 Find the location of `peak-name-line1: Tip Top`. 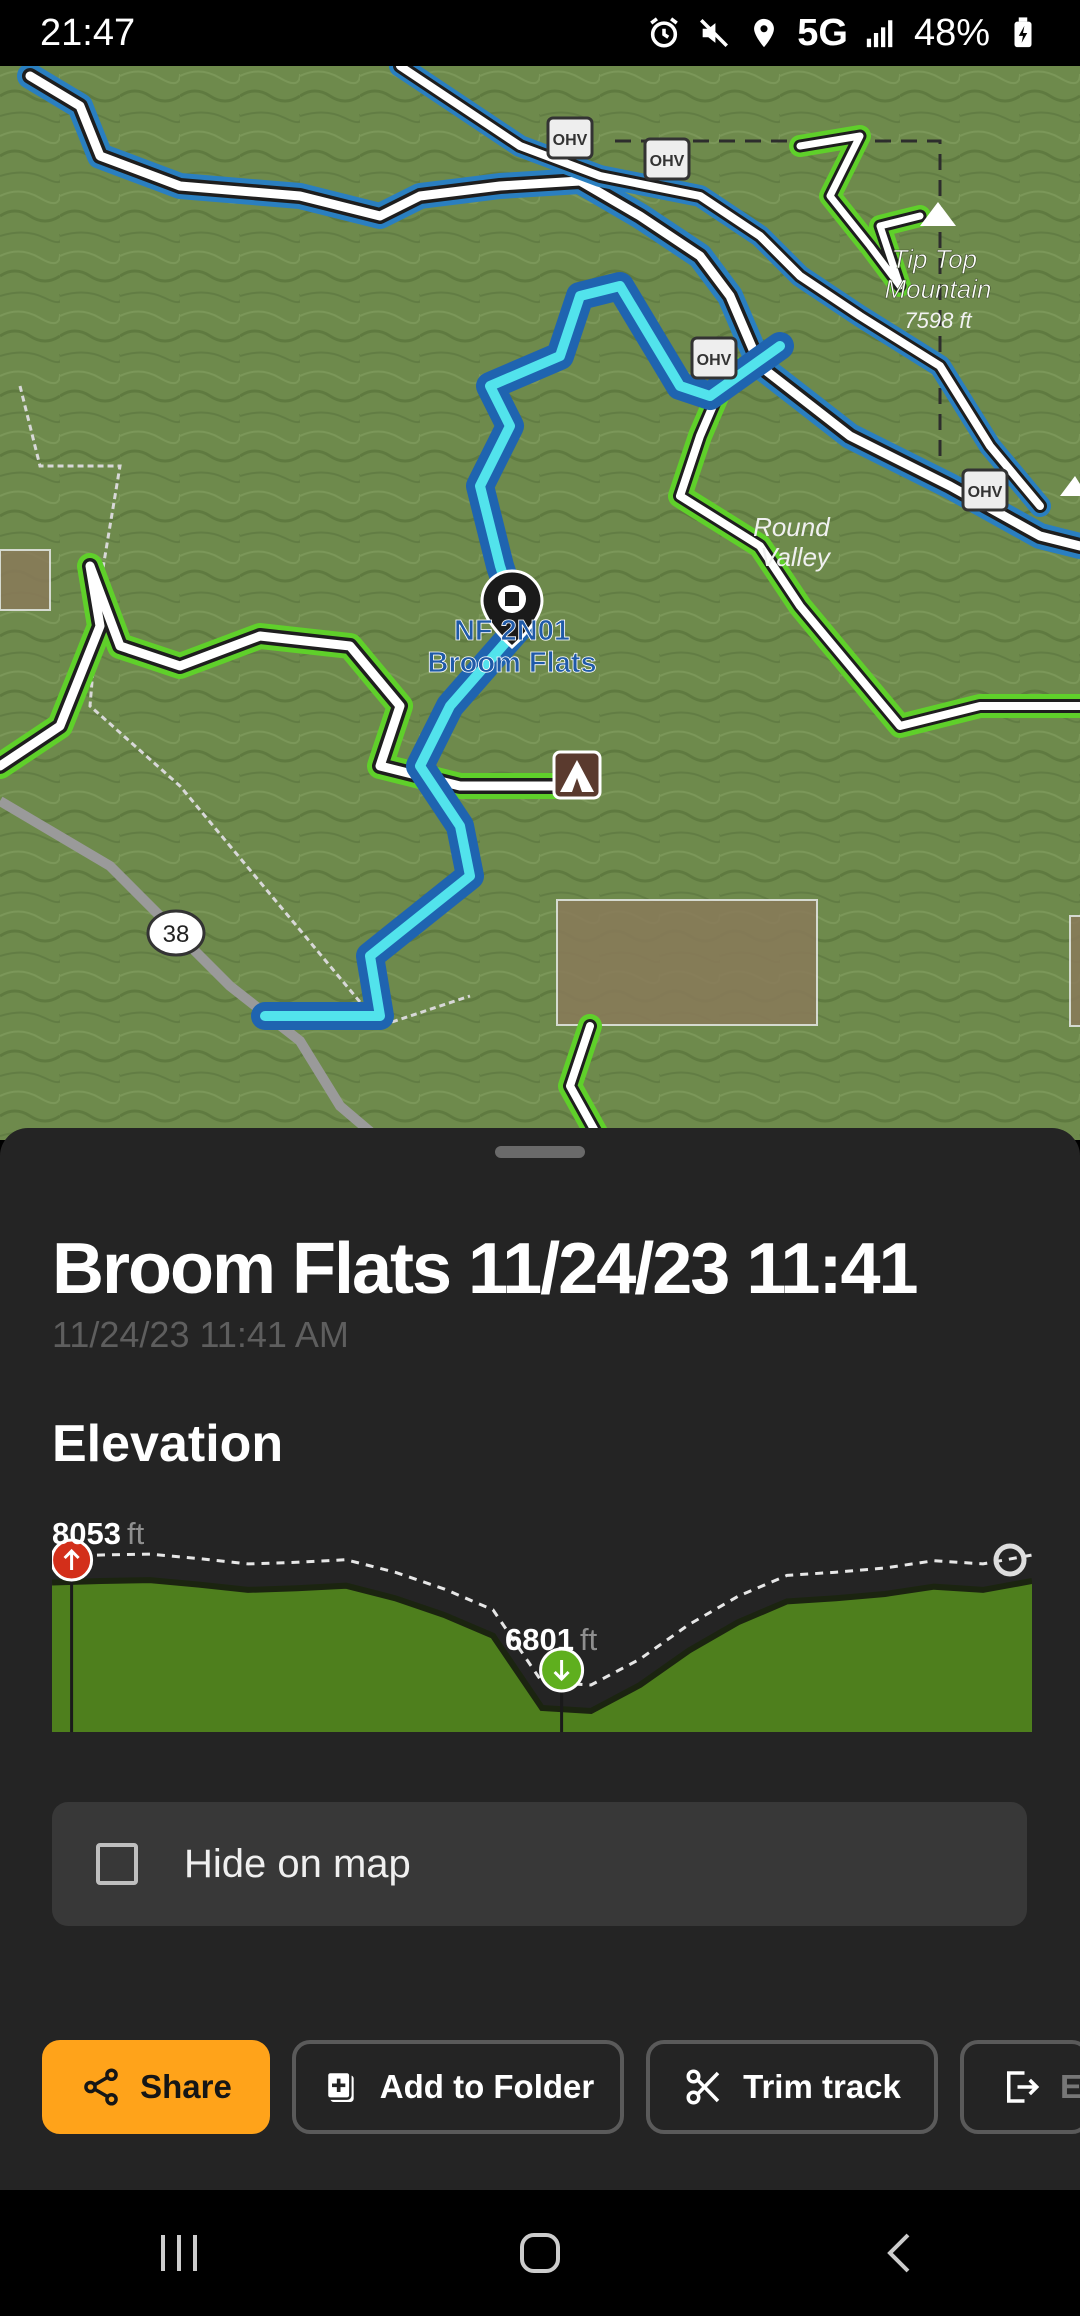

peak-name-line1: Tip Top is located at coordinates (935, 259).